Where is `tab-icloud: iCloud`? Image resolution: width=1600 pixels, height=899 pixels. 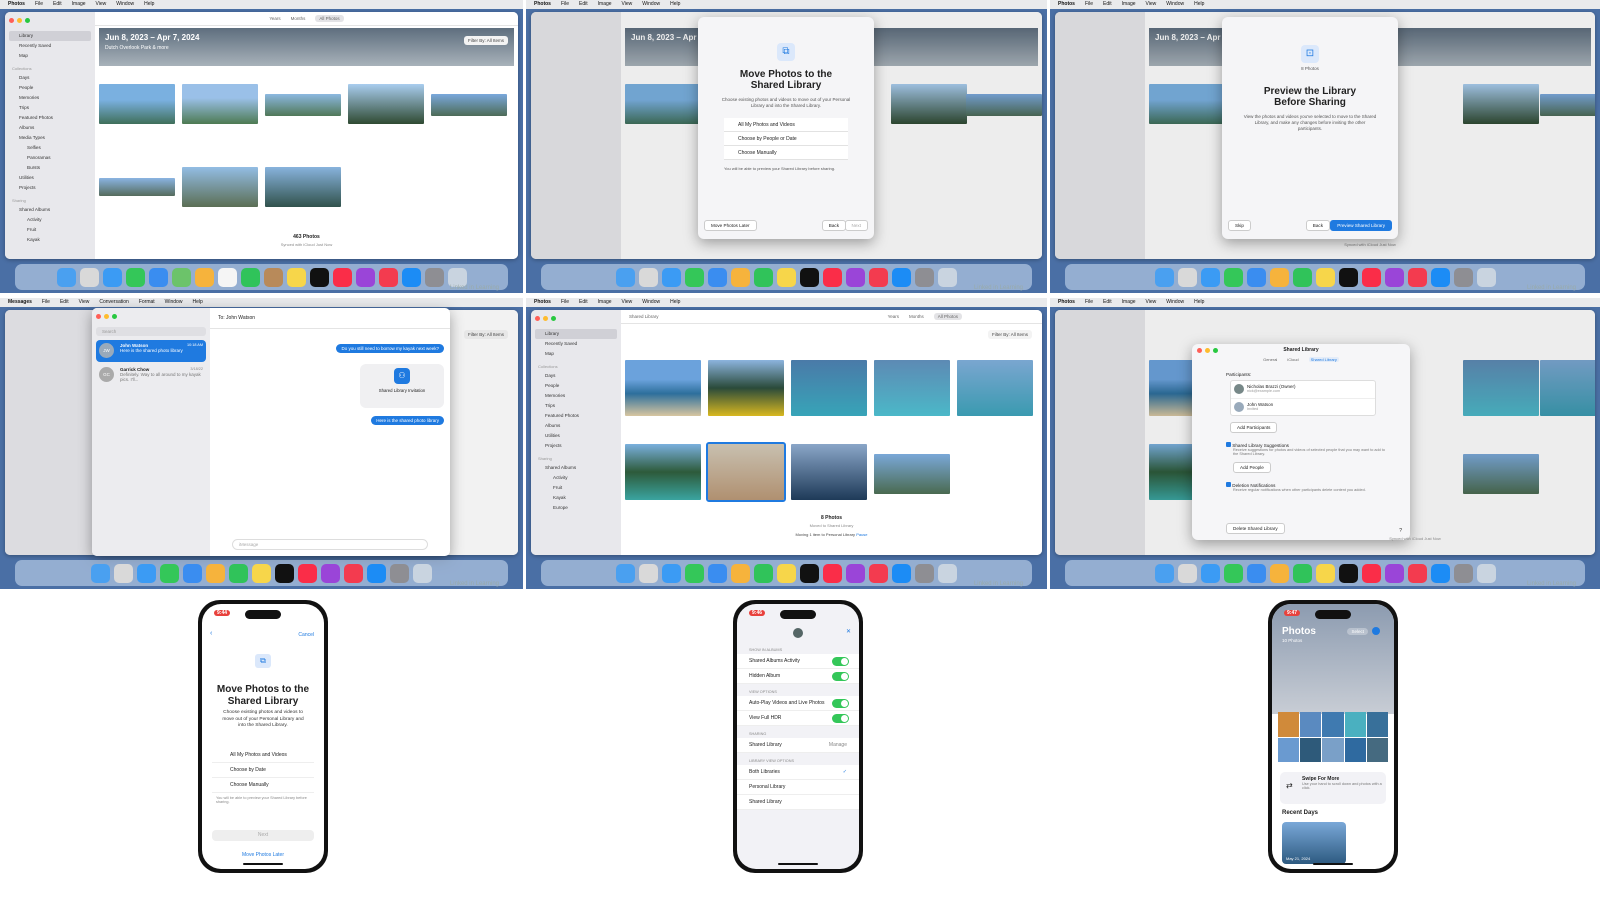
tab-icloud: iCloud is located at coordinates (1292, 359).